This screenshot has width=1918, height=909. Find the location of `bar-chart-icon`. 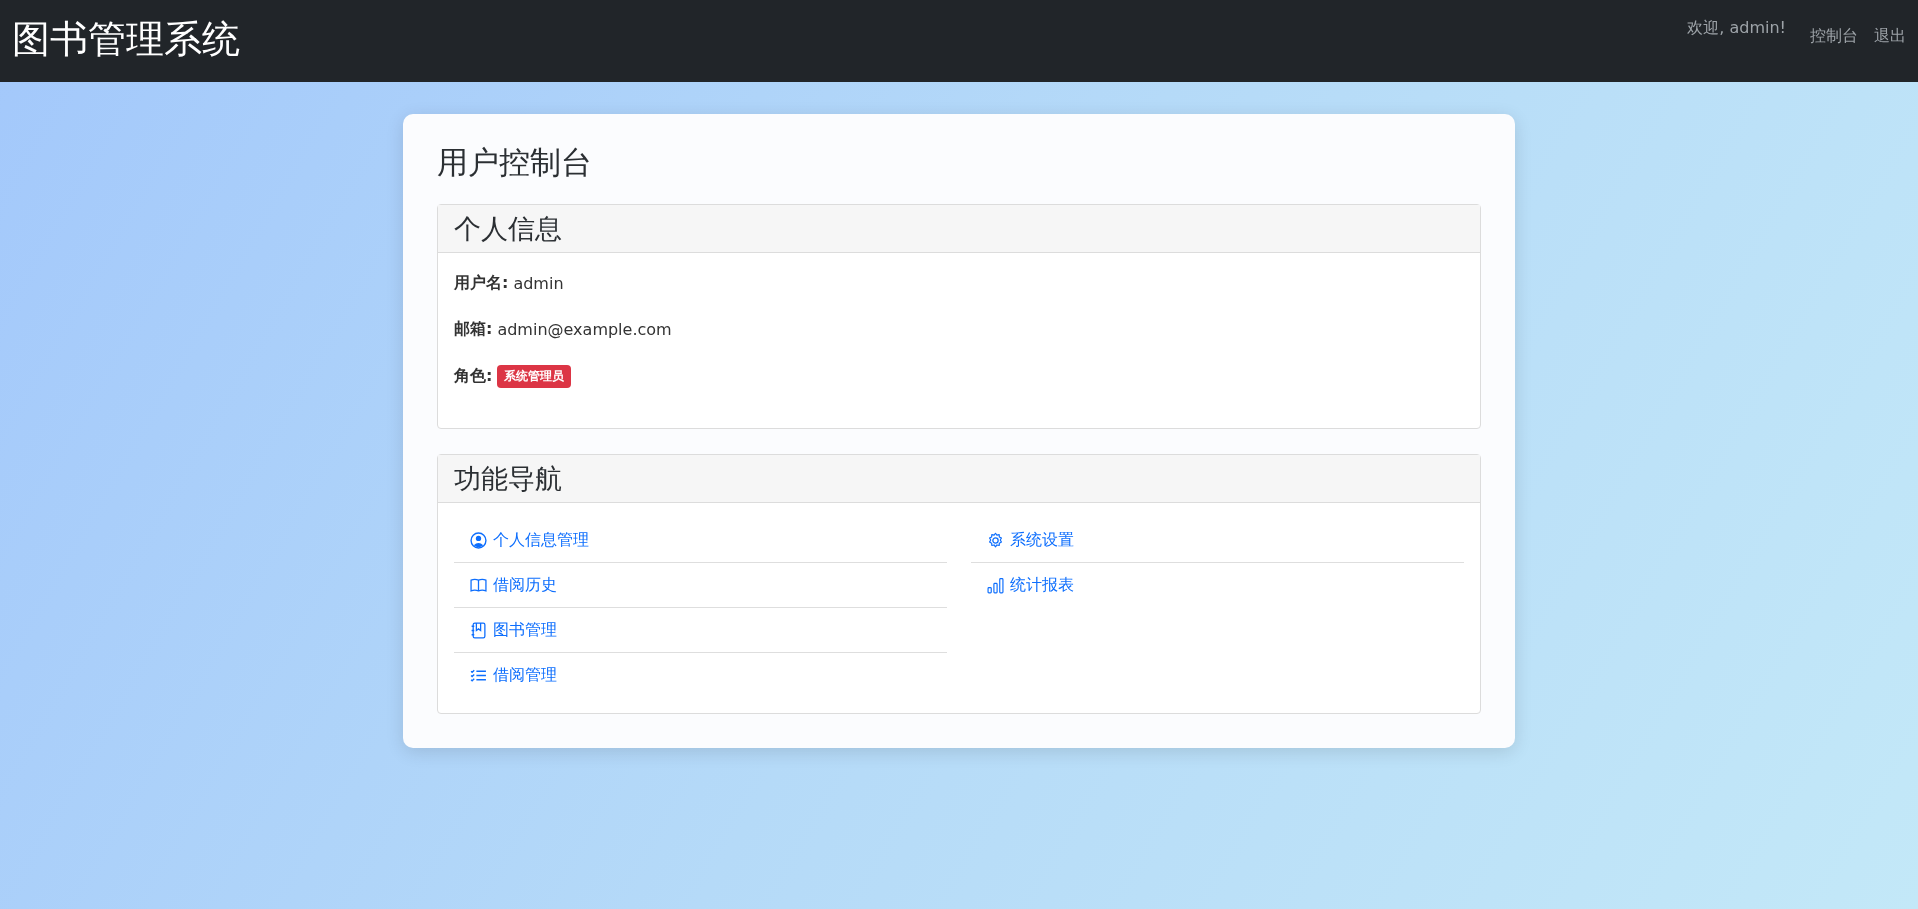

bar-chart-icon is located at coordinates (995, 585).